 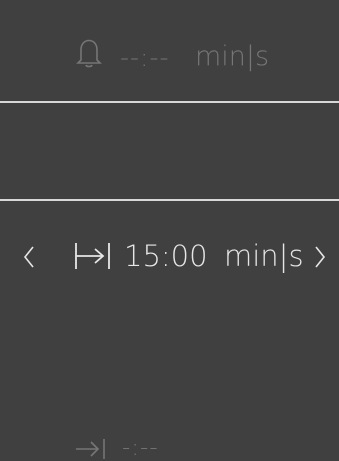 I want to click on timer-value: --:--, so click(x=145, y=57).